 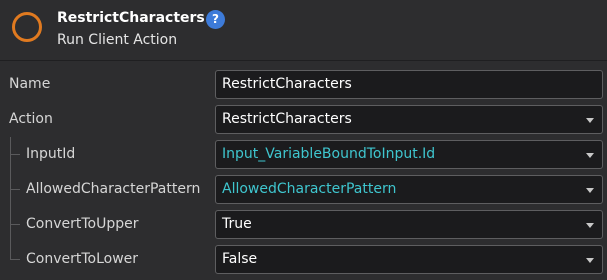 What do you see at coordinates (409, 189) in the screenshot?
I see `allowed-character-pattern-select: AllowedCharacterPattern` at bounding box center [409, 189].